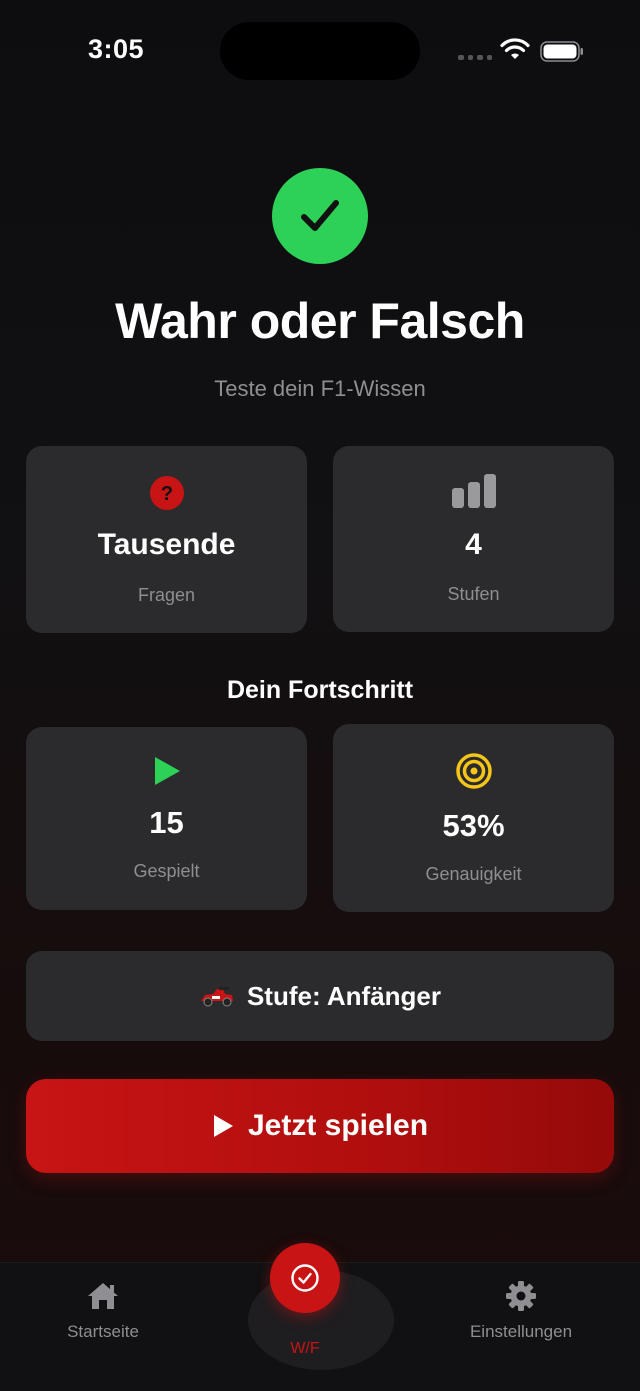 The width and height of the screenshot is (640, 1391). Describe the element at coordinates (166, 871) in the screenshot. I see `played-label: Gespielt` at that location.